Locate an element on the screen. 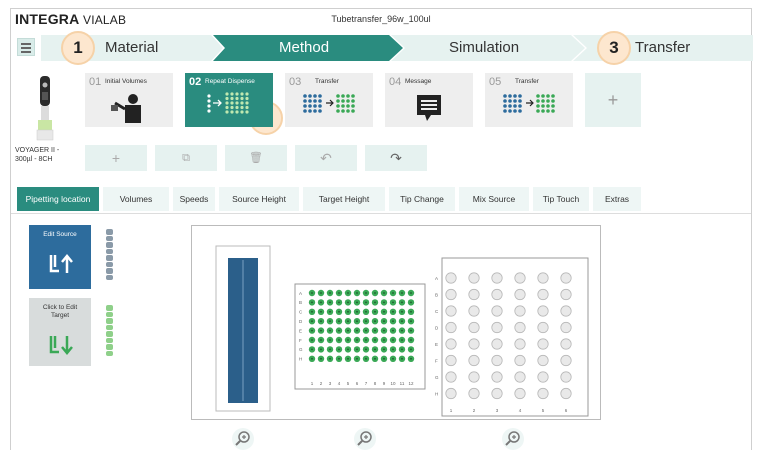 Image resolution: width=762 pixels, height=451 pixels. copy-icon: ⧉ is located at coordinates (186, 158).